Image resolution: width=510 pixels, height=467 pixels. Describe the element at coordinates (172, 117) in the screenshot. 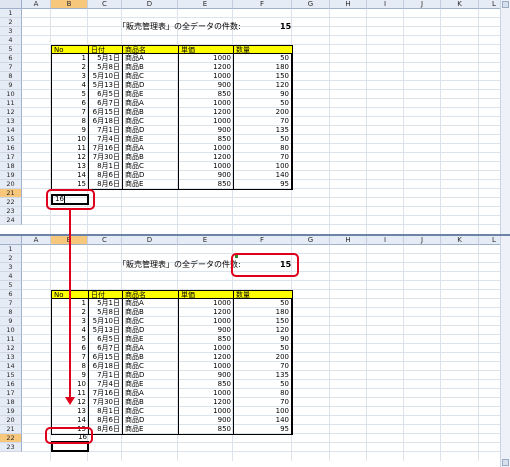

I see `table-outline` at that location.